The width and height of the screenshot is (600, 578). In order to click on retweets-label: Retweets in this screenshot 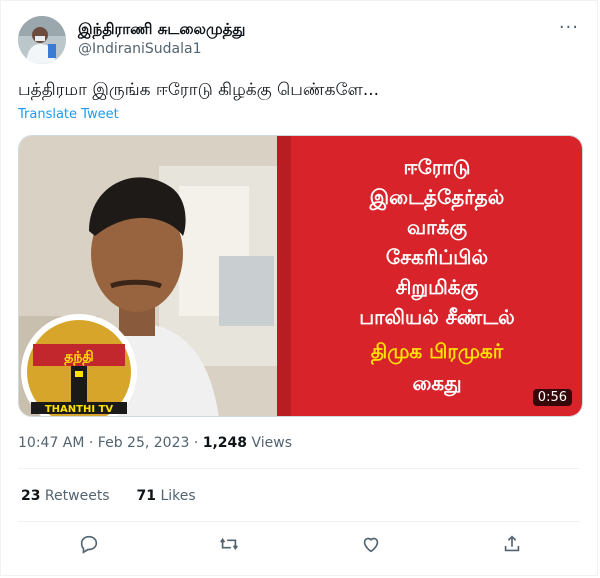, I will do `click(75, 496)`.